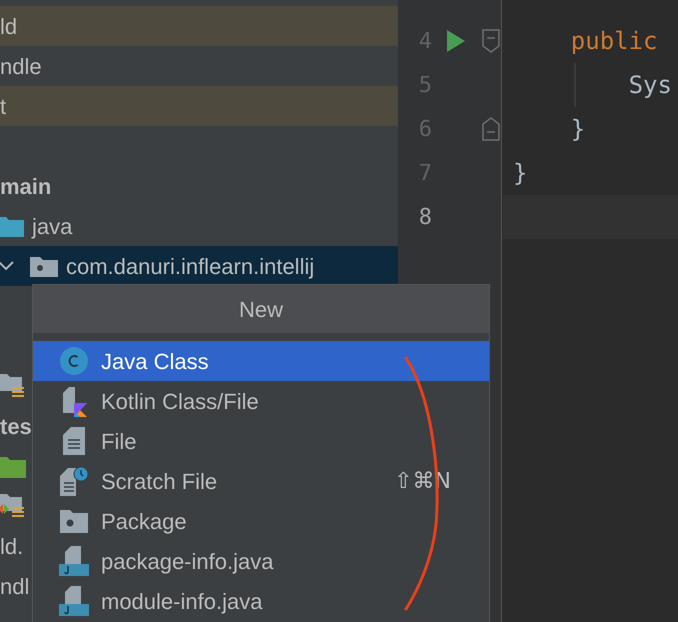  What do you see at coordinates (26, 186) in the screenshot?
I see `tree-item-label: main` at bounding box center [26, 186].